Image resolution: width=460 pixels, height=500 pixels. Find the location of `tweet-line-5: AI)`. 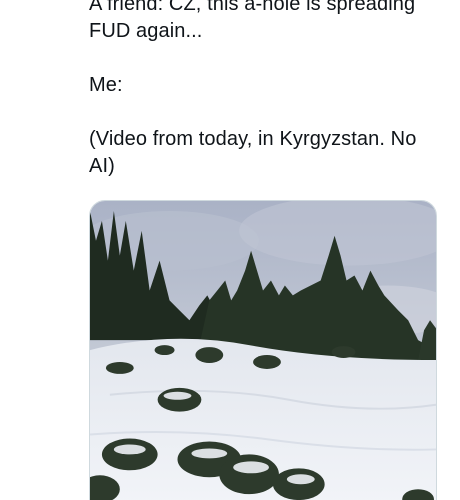

tweet-line-5: AI) is located at coordinates (102, 166).